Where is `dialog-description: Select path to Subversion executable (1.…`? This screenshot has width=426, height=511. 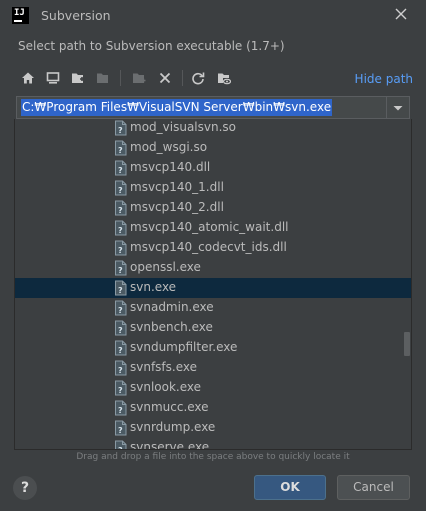
dialog-description: Select path to Subversion executable (1.… is located at coordinates (151, 46).